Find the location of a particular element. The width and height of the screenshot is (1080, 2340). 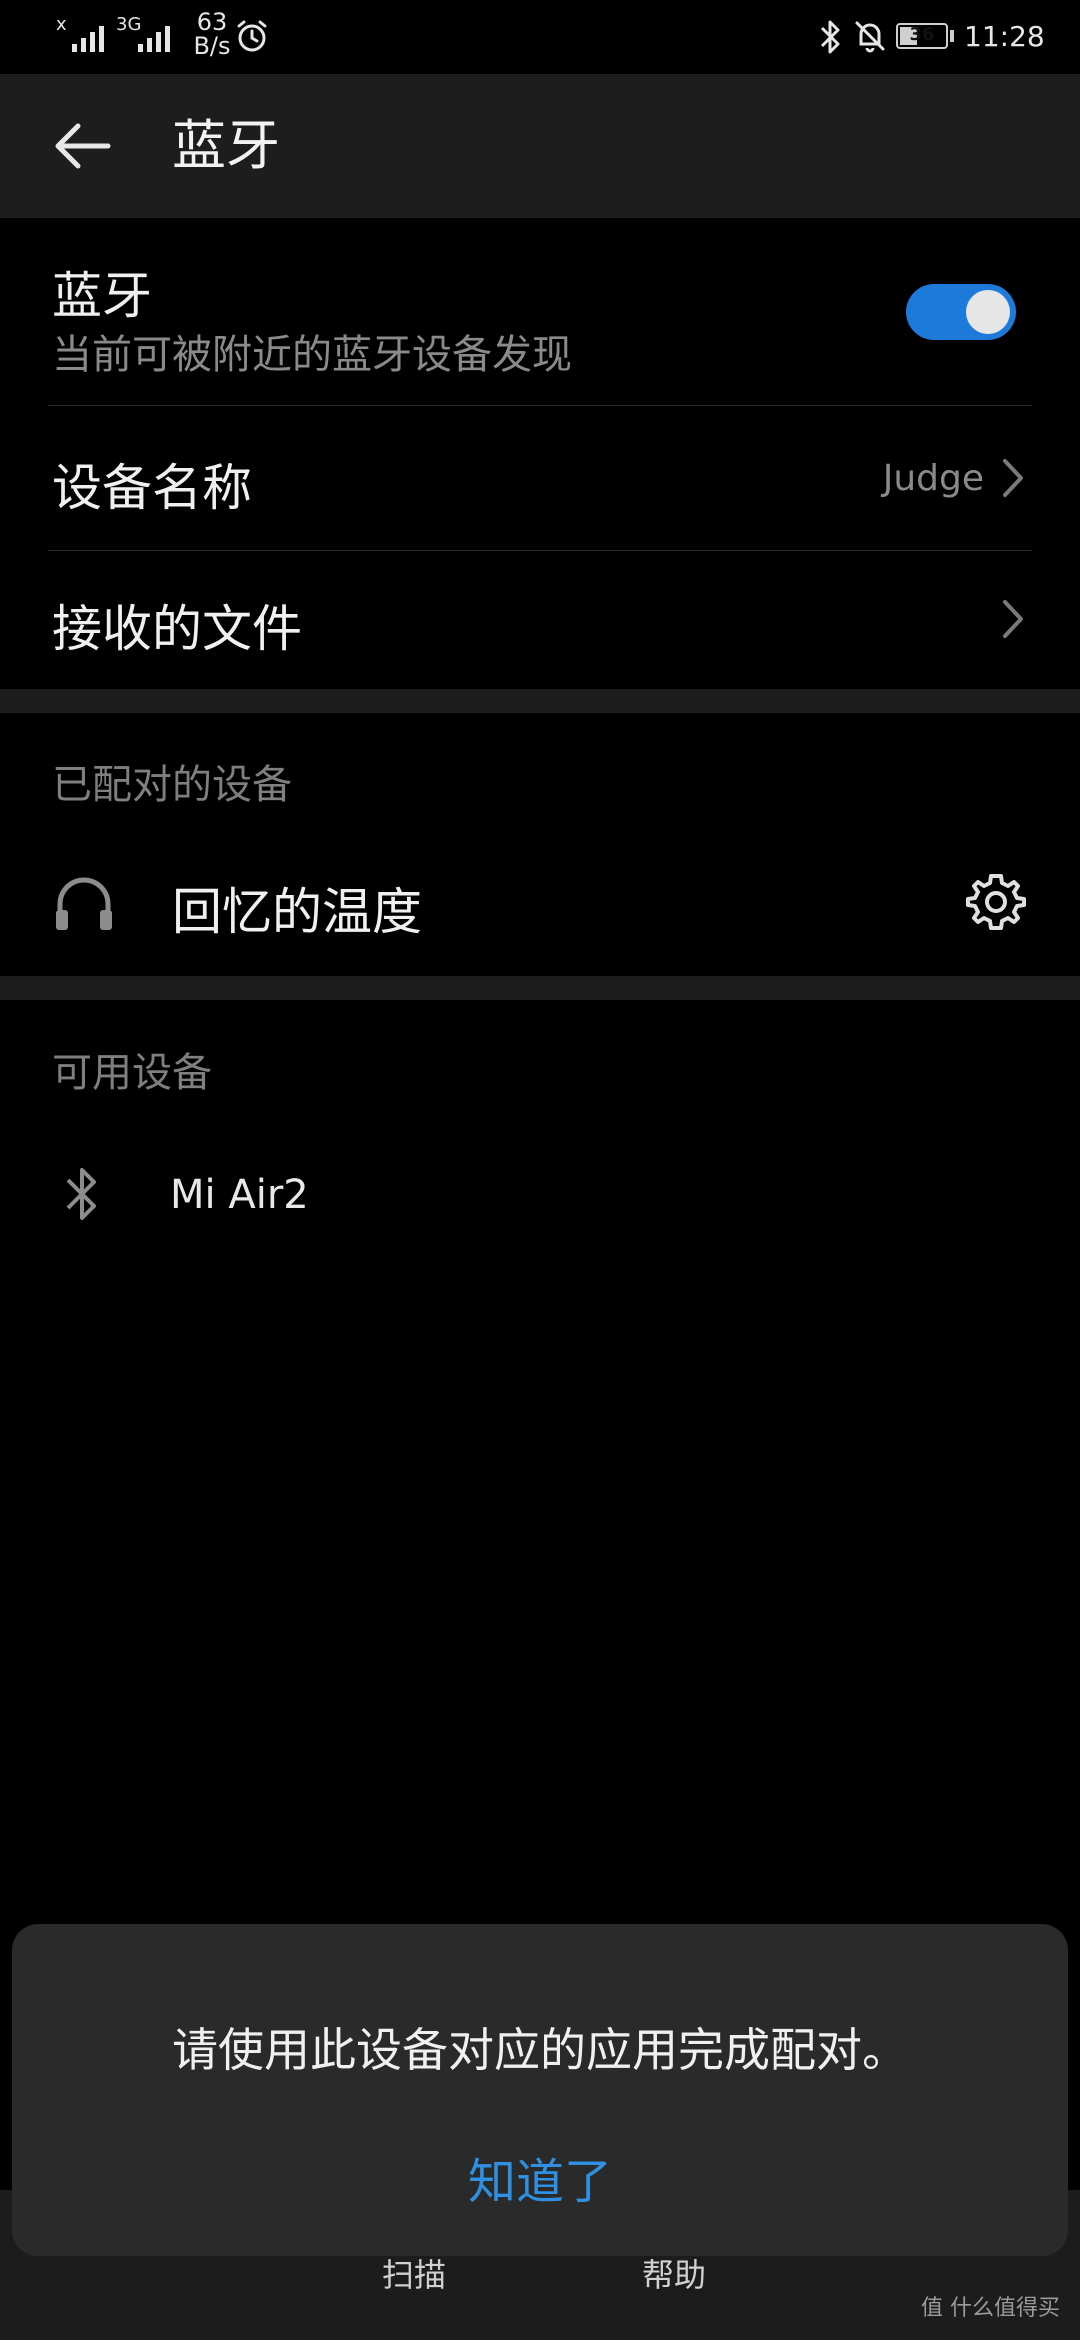

paired-section-header: 已配对的设备 is located at coordinates (172, 785).